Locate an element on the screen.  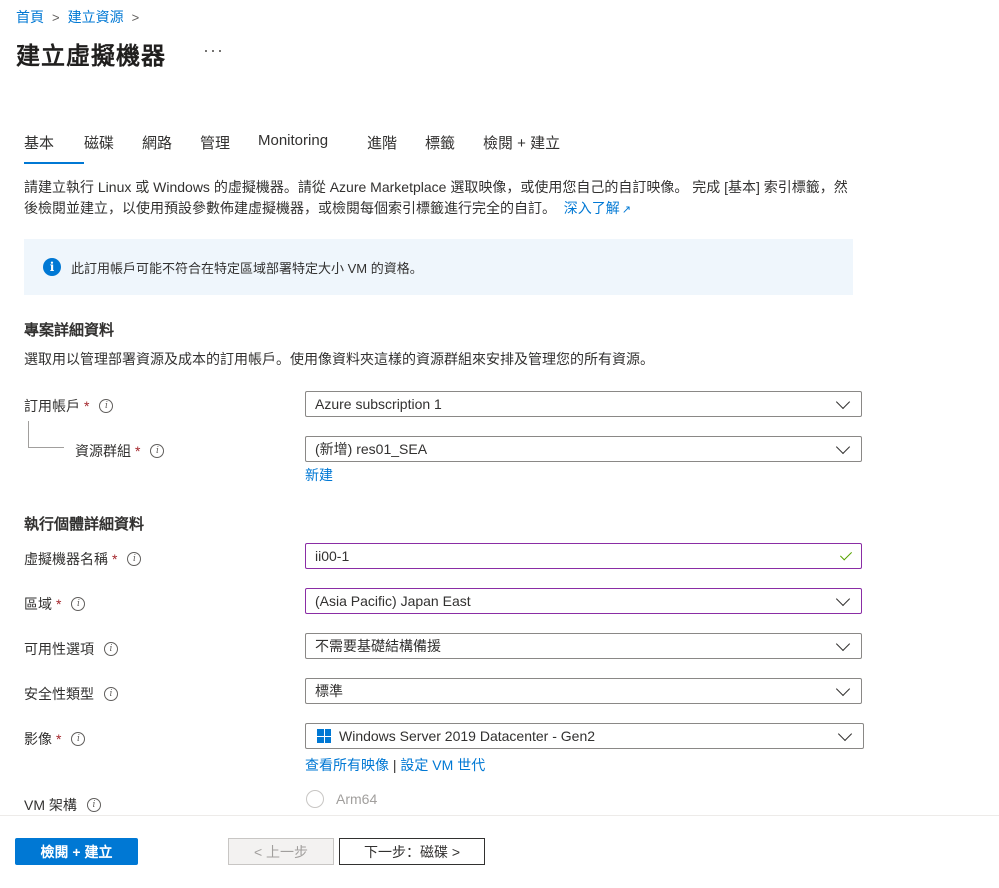
external-link-icon: ↗ is located at coordinates (626, 210).